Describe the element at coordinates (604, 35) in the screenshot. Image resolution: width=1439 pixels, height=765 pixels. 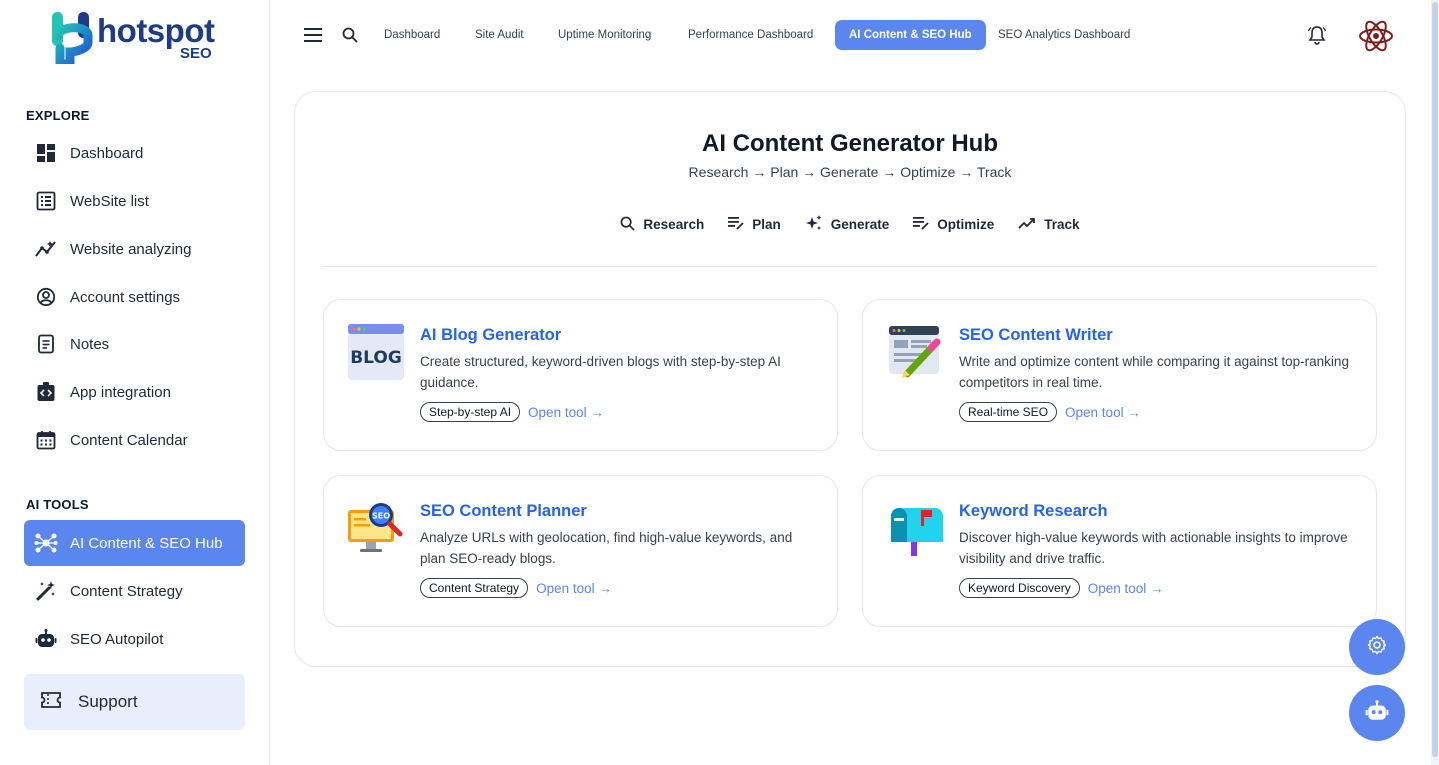
I see `tab-uptime-monitoring: Uptime Monitoring` at that location.